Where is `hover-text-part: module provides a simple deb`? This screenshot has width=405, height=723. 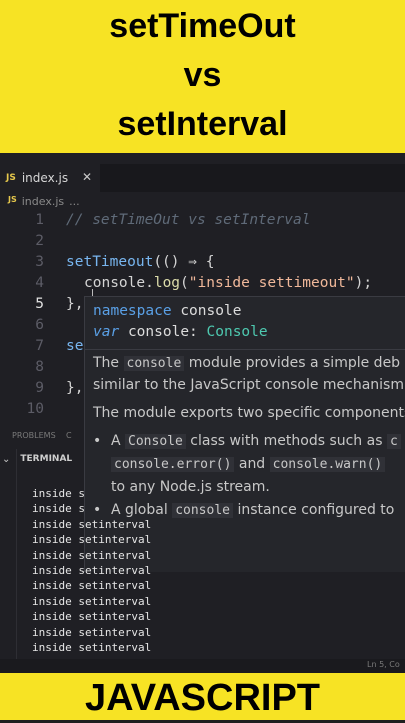
hover-text-part: module provides a simple deb is located at coordinates (294, 363).